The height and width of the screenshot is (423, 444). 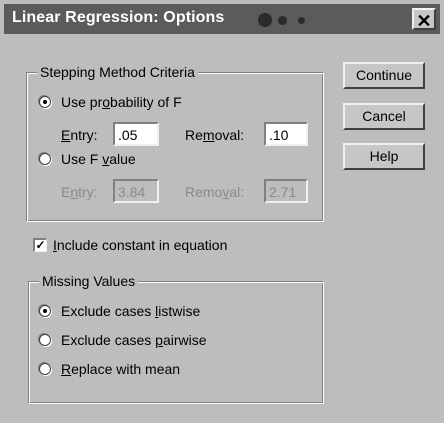 What do you see at coordinates (79, 135) in the screenshot?
I see `prob-entry-label: Entry:` at bounding box center [79, 135].